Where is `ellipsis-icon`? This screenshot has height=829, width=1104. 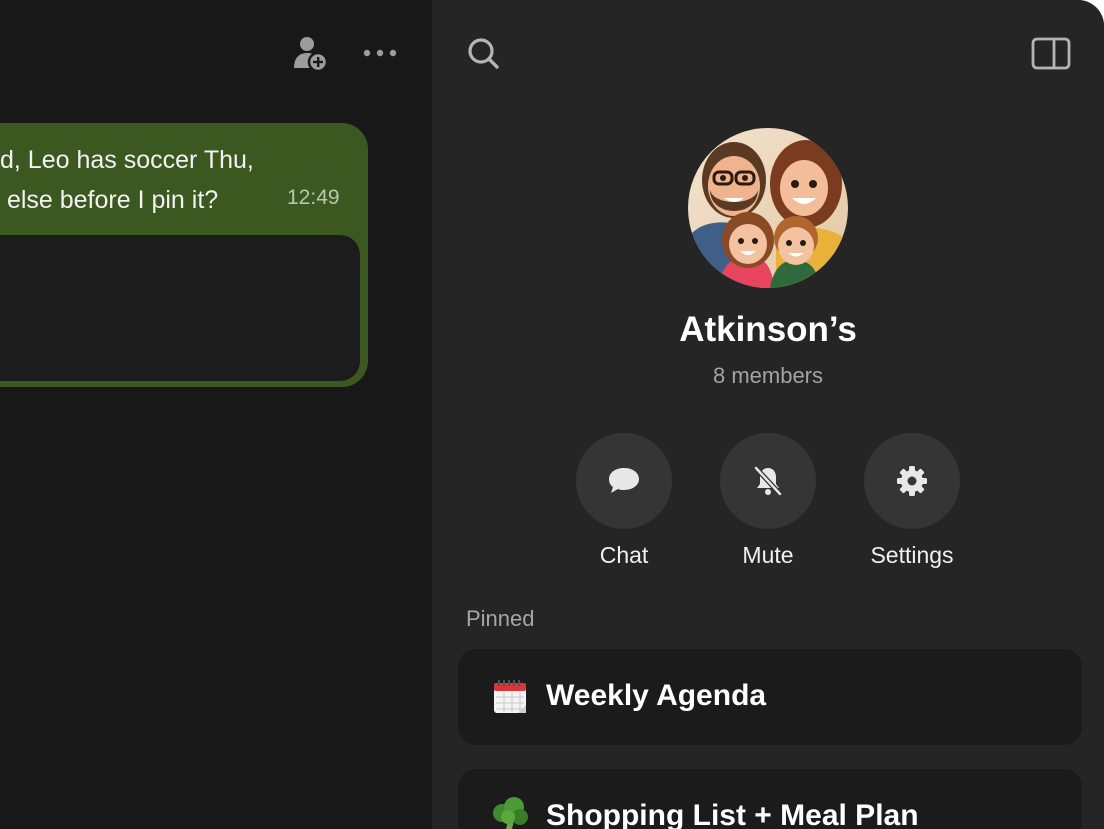
ellipsis-icon is located at coordinates (380, 53).